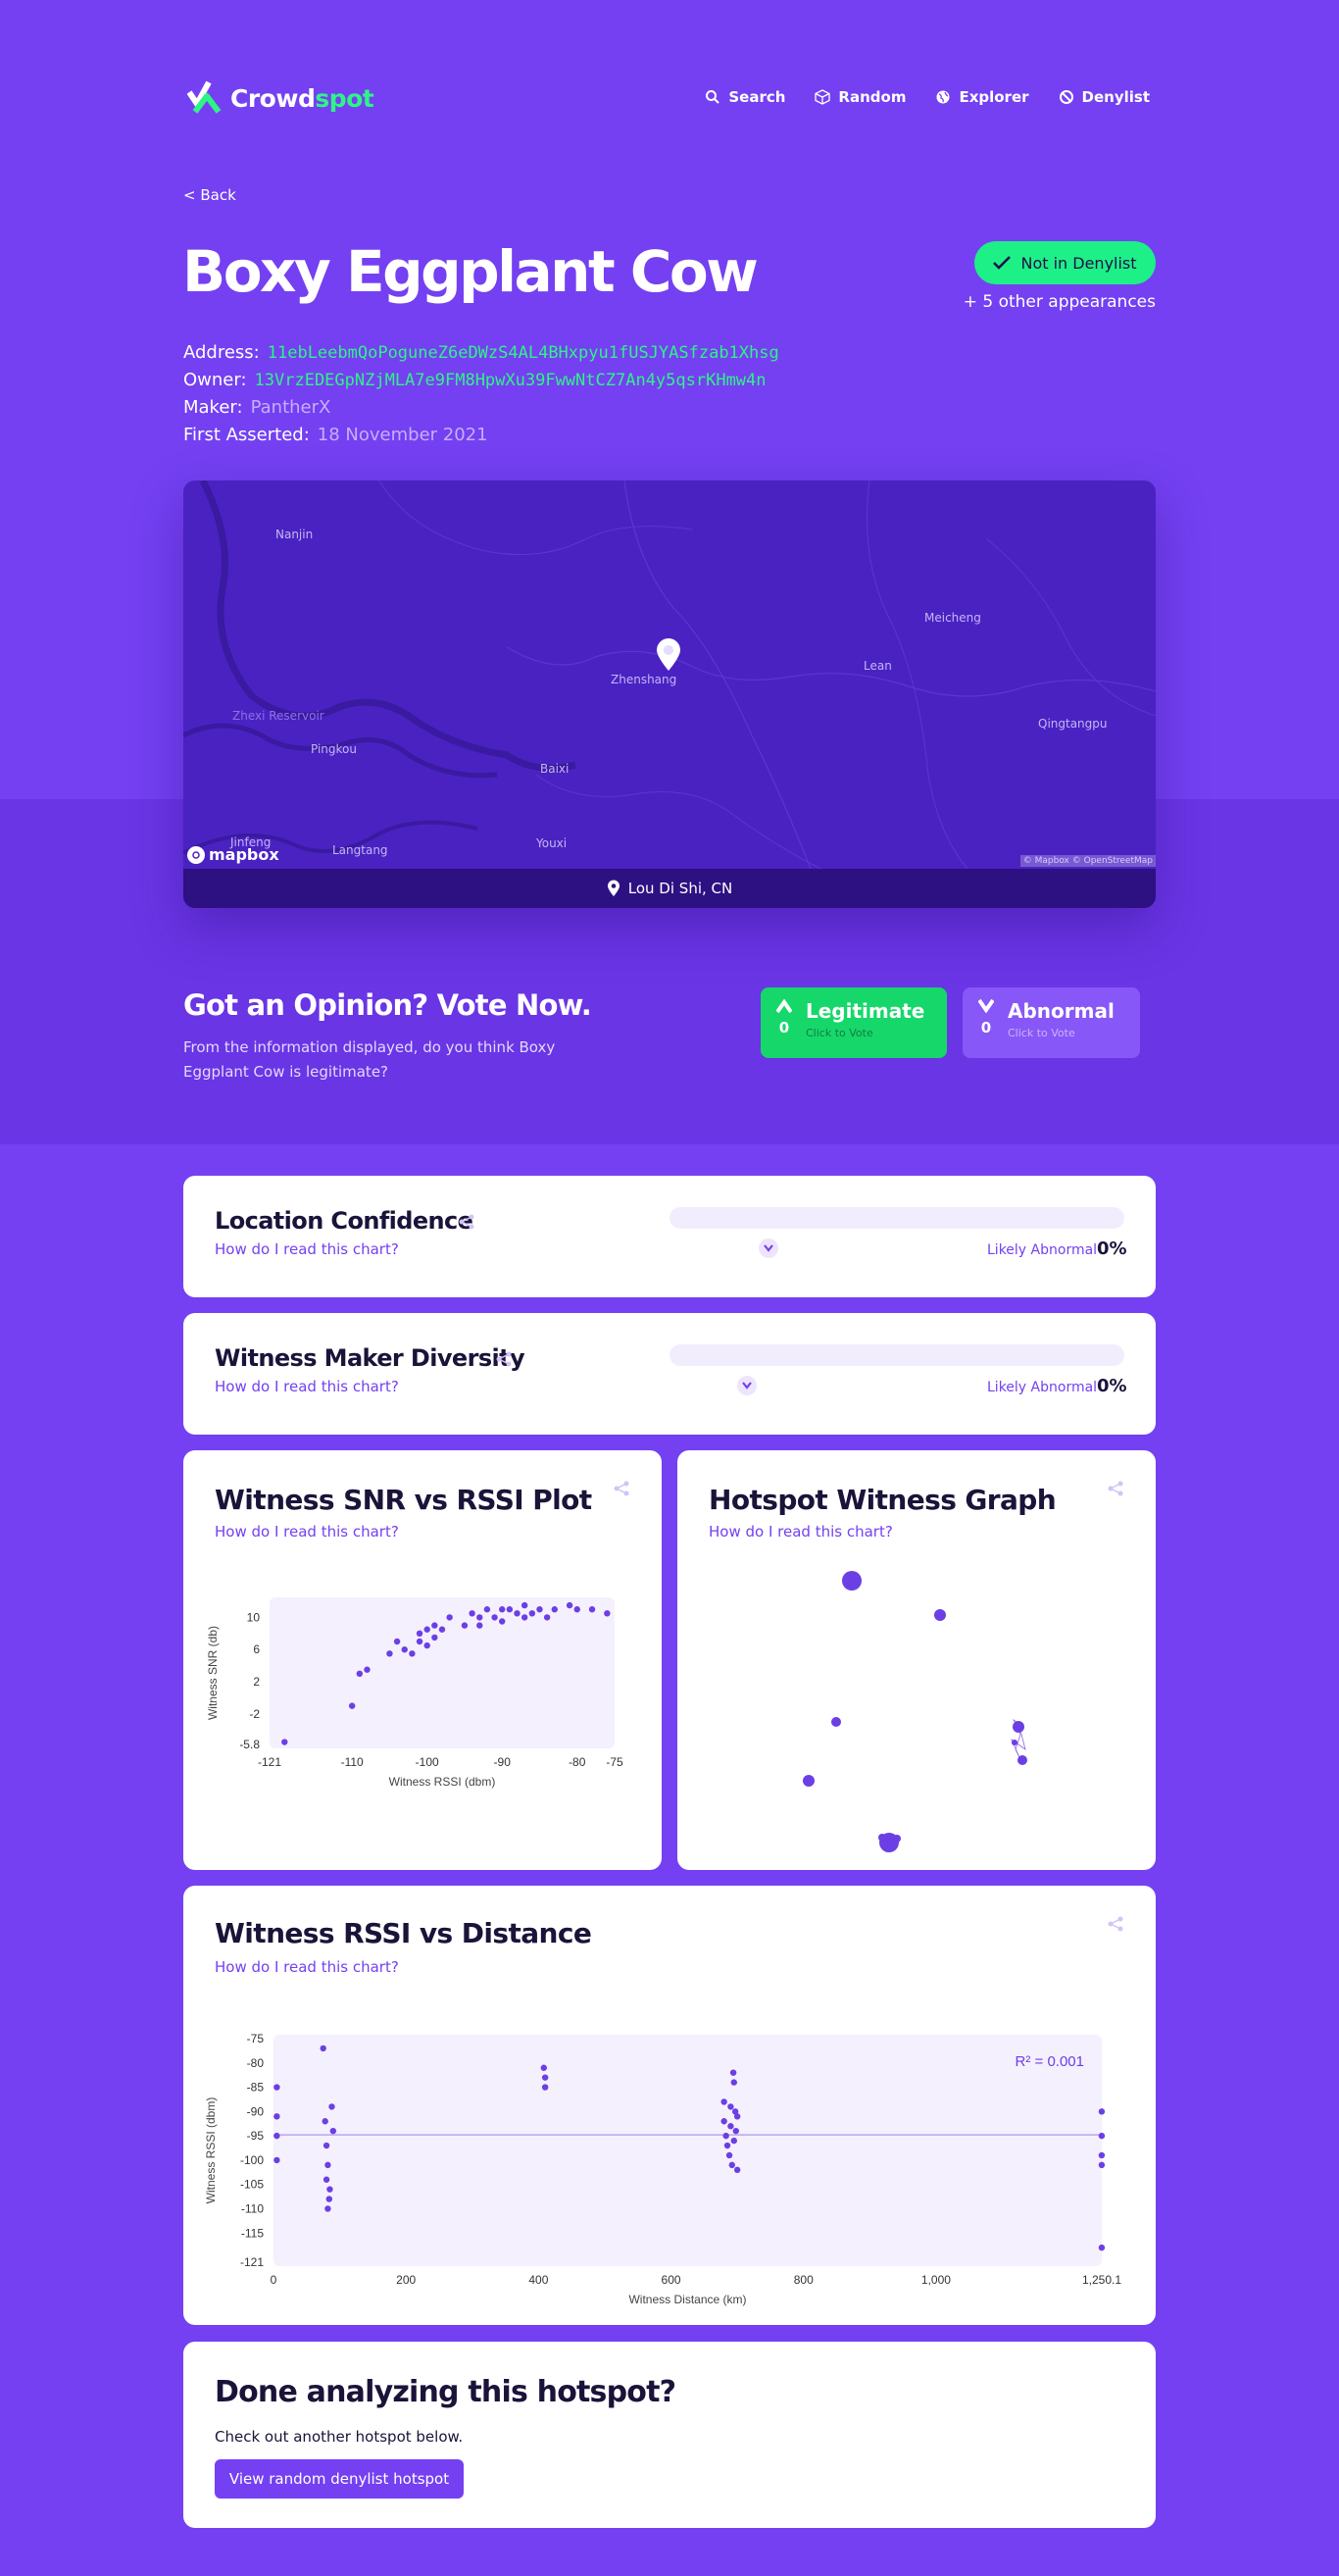 The width and height of the screenshot is (1339, 2576). What do you see at coordinates (254, 1617) in the screenshot?
I see `y-tick-label: 10` at bounding box center [254, 1617].